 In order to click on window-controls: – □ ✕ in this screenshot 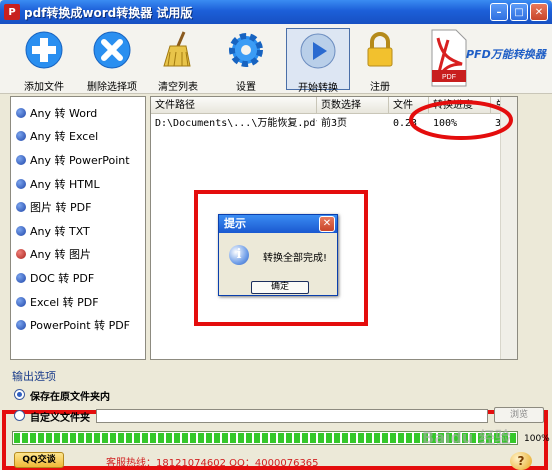, I will do `click(519, 12)`.